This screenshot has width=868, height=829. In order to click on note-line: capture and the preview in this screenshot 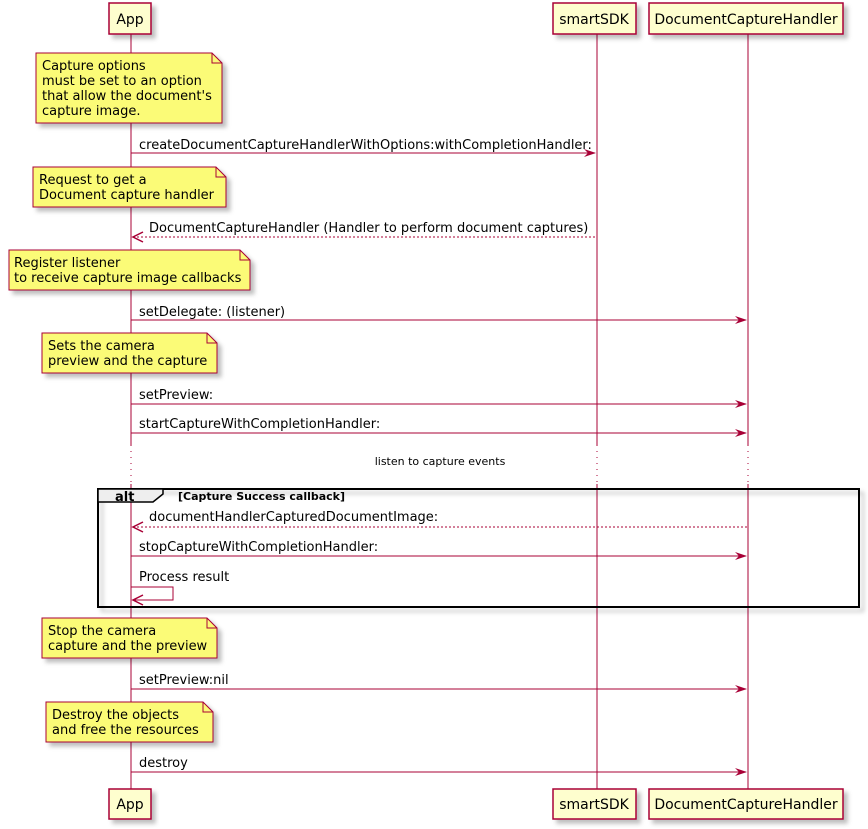, I will do `click(128, 646)`.